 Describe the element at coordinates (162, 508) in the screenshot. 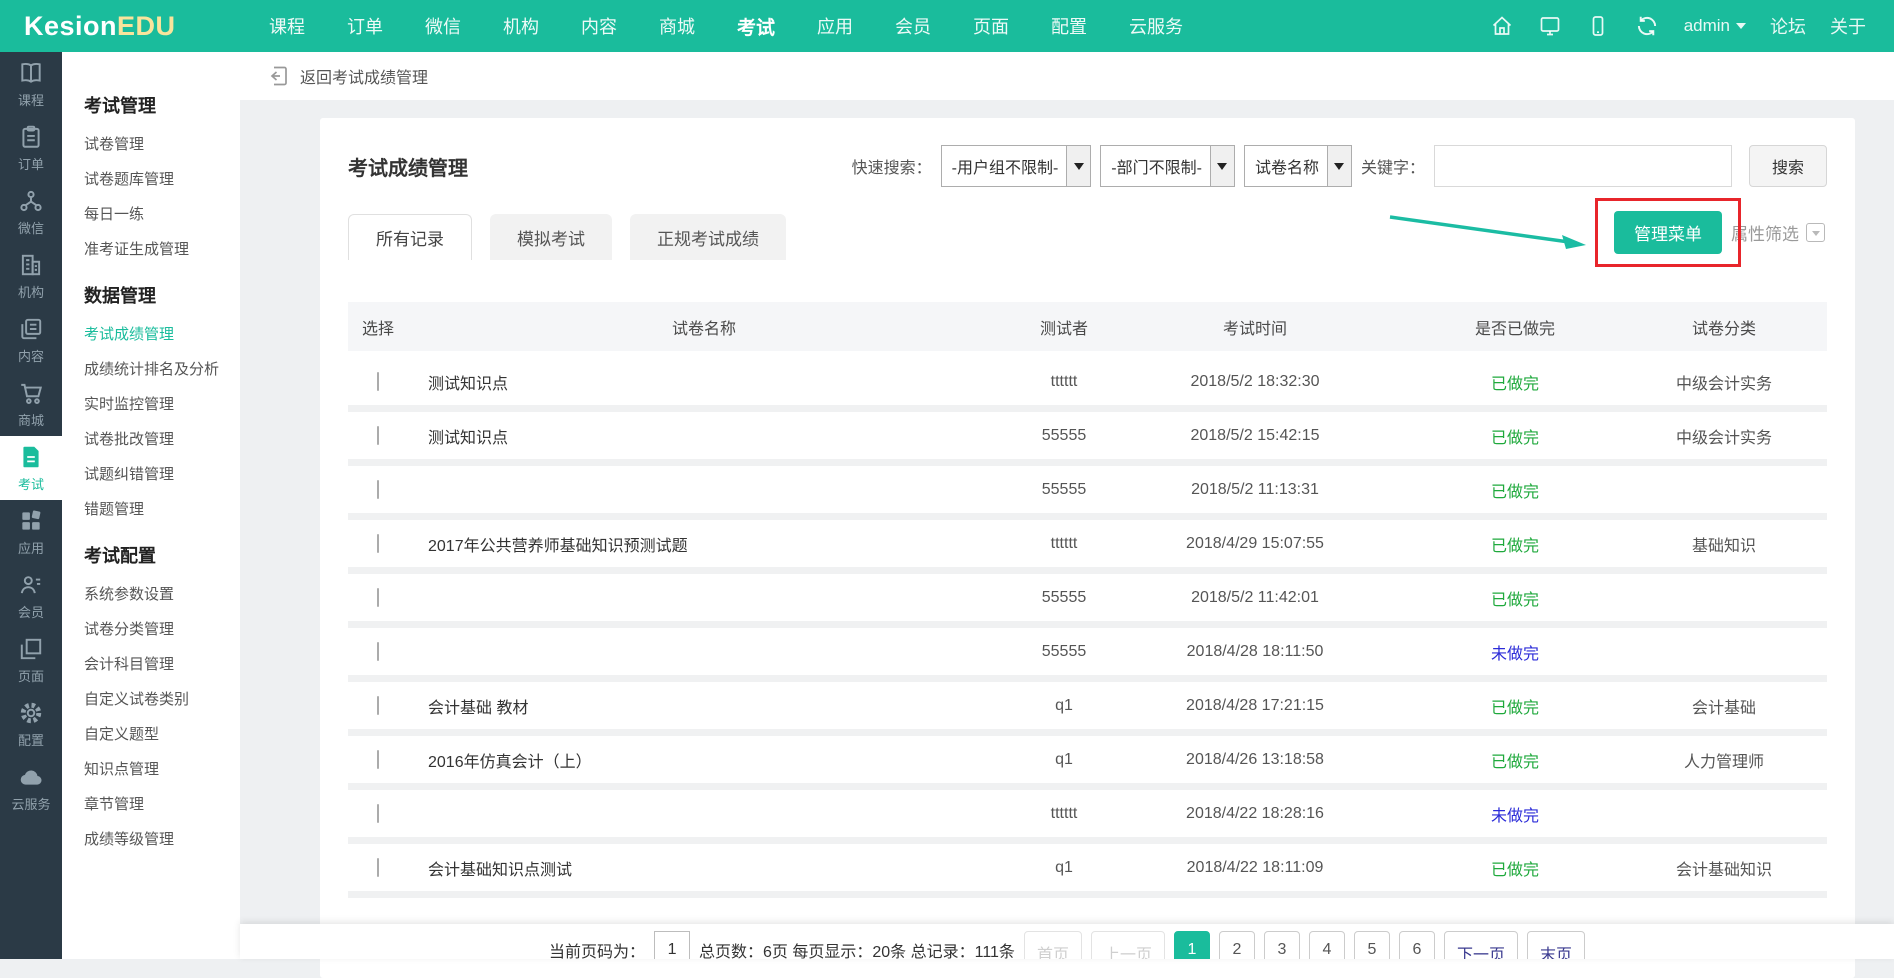

I see `sidebar-menu-entry: 错题管理` at that location.